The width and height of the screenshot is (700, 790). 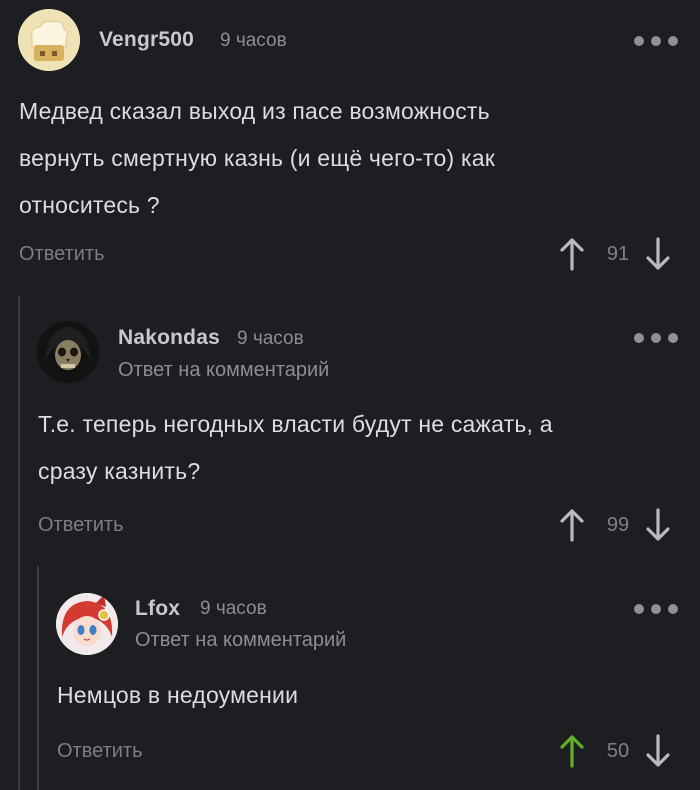 I want to click on vote-controls: 99, so click(x=615, y=525).